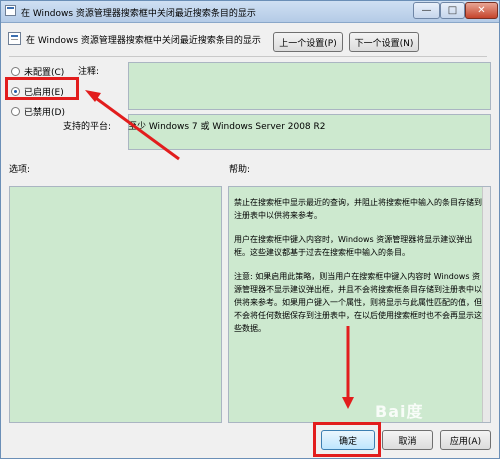  I want to click on arrowhead-ok, so click(348, 403).